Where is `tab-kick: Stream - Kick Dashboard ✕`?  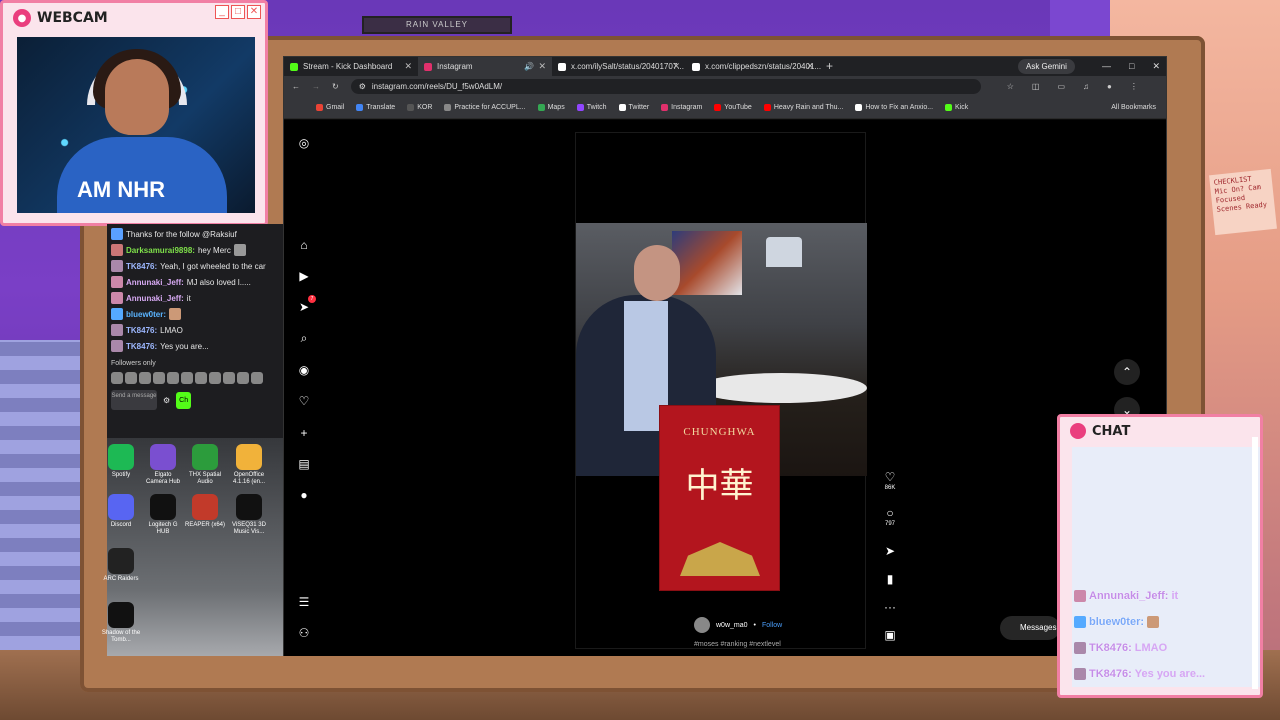
tab-kick: Stream - Kick Dashboard ✕ is located at coordinates (351, 66).